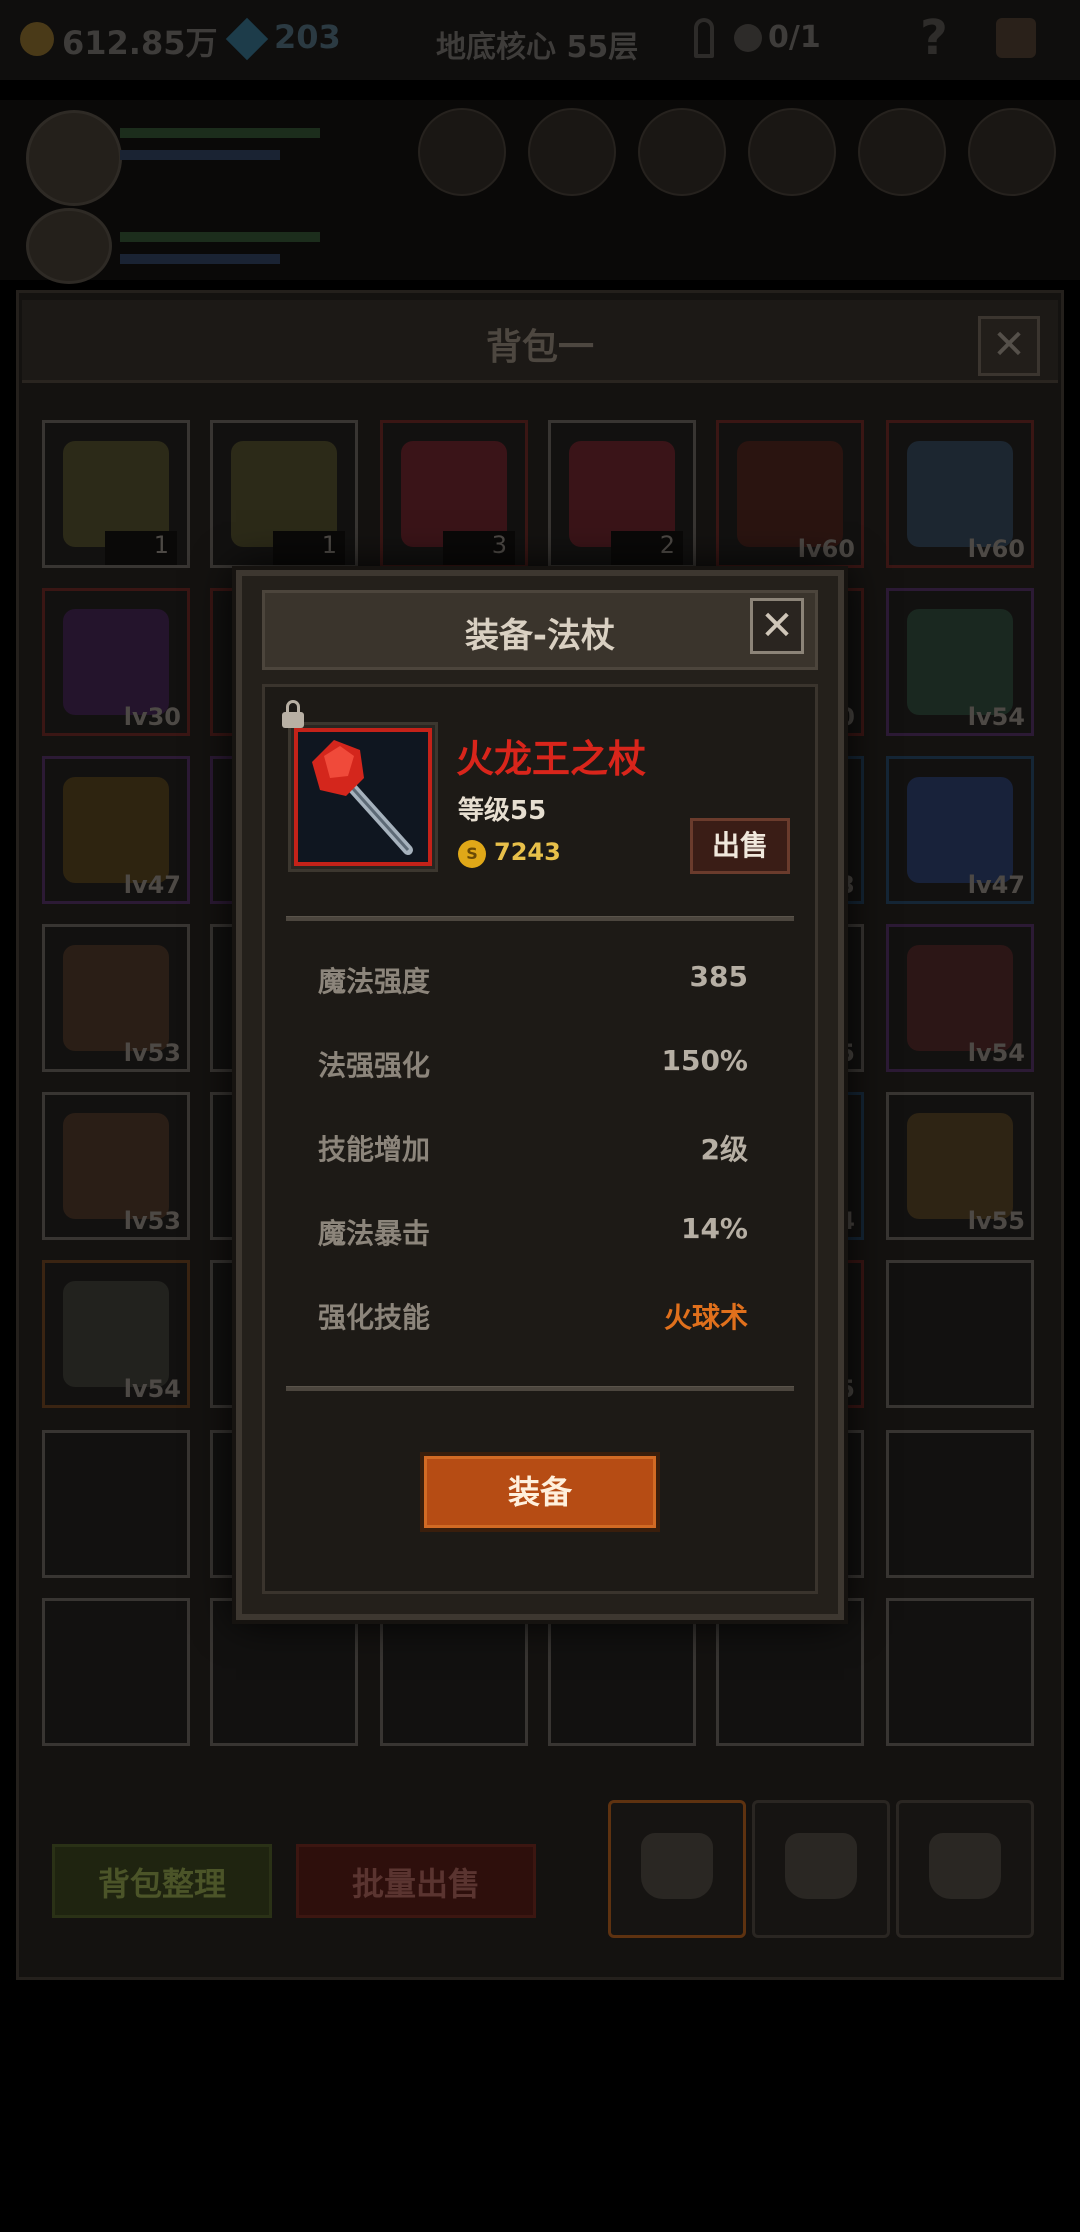 This screenshot has height=2232, width=1080. Describe the element at coordinates (140, 43) in the screenshot. I see `gold-amount: 612.85万` at that location.